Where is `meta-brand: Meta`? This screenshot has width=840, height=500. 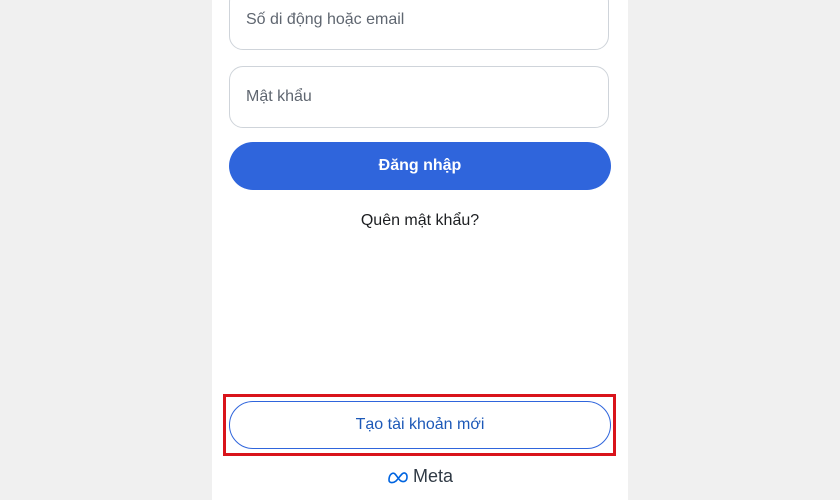
meta-brand: Meta is located at coordinates (420, 476).